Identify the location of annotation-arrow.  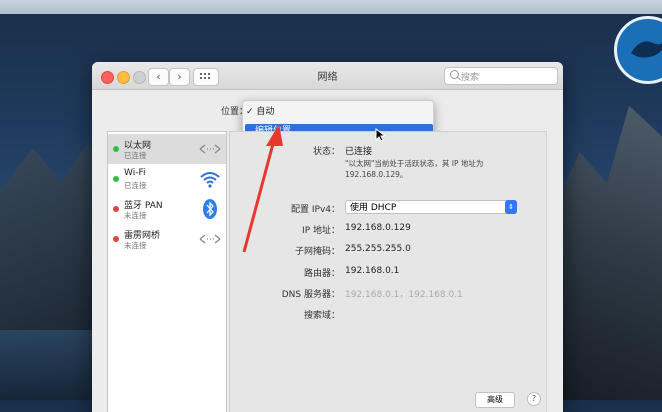
(262, 188).